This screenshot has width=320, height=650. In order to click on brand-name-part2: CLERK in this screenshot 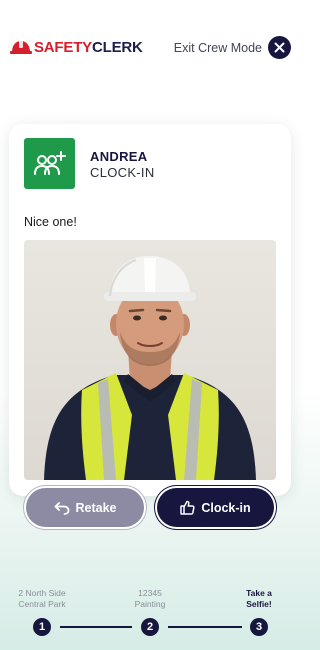, I will do `click(117, 47)`.